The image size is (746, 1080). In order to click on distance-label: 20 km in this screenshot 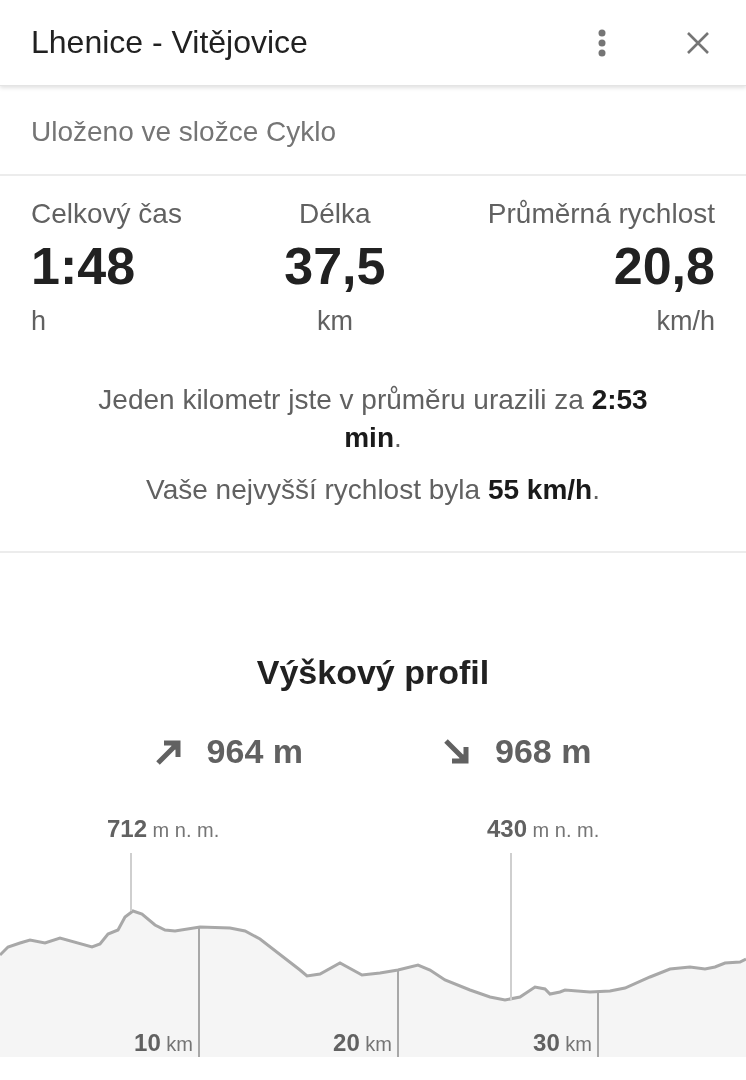, I will do `click(362, 1043)`.